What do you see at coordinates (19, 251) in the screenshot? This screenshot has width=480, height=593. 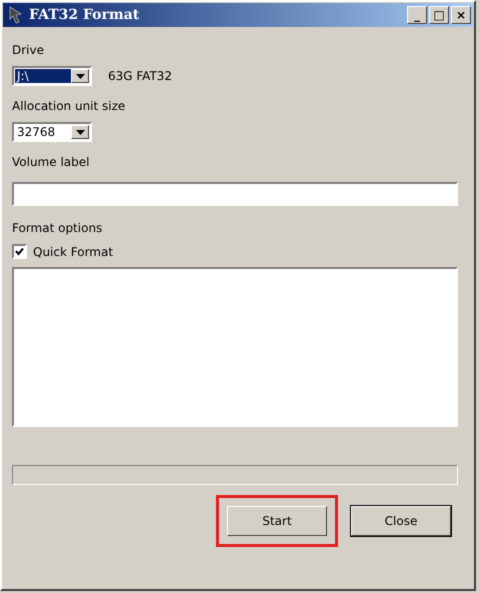 I see `checkmark-icon` at bounding box center [19, 251].